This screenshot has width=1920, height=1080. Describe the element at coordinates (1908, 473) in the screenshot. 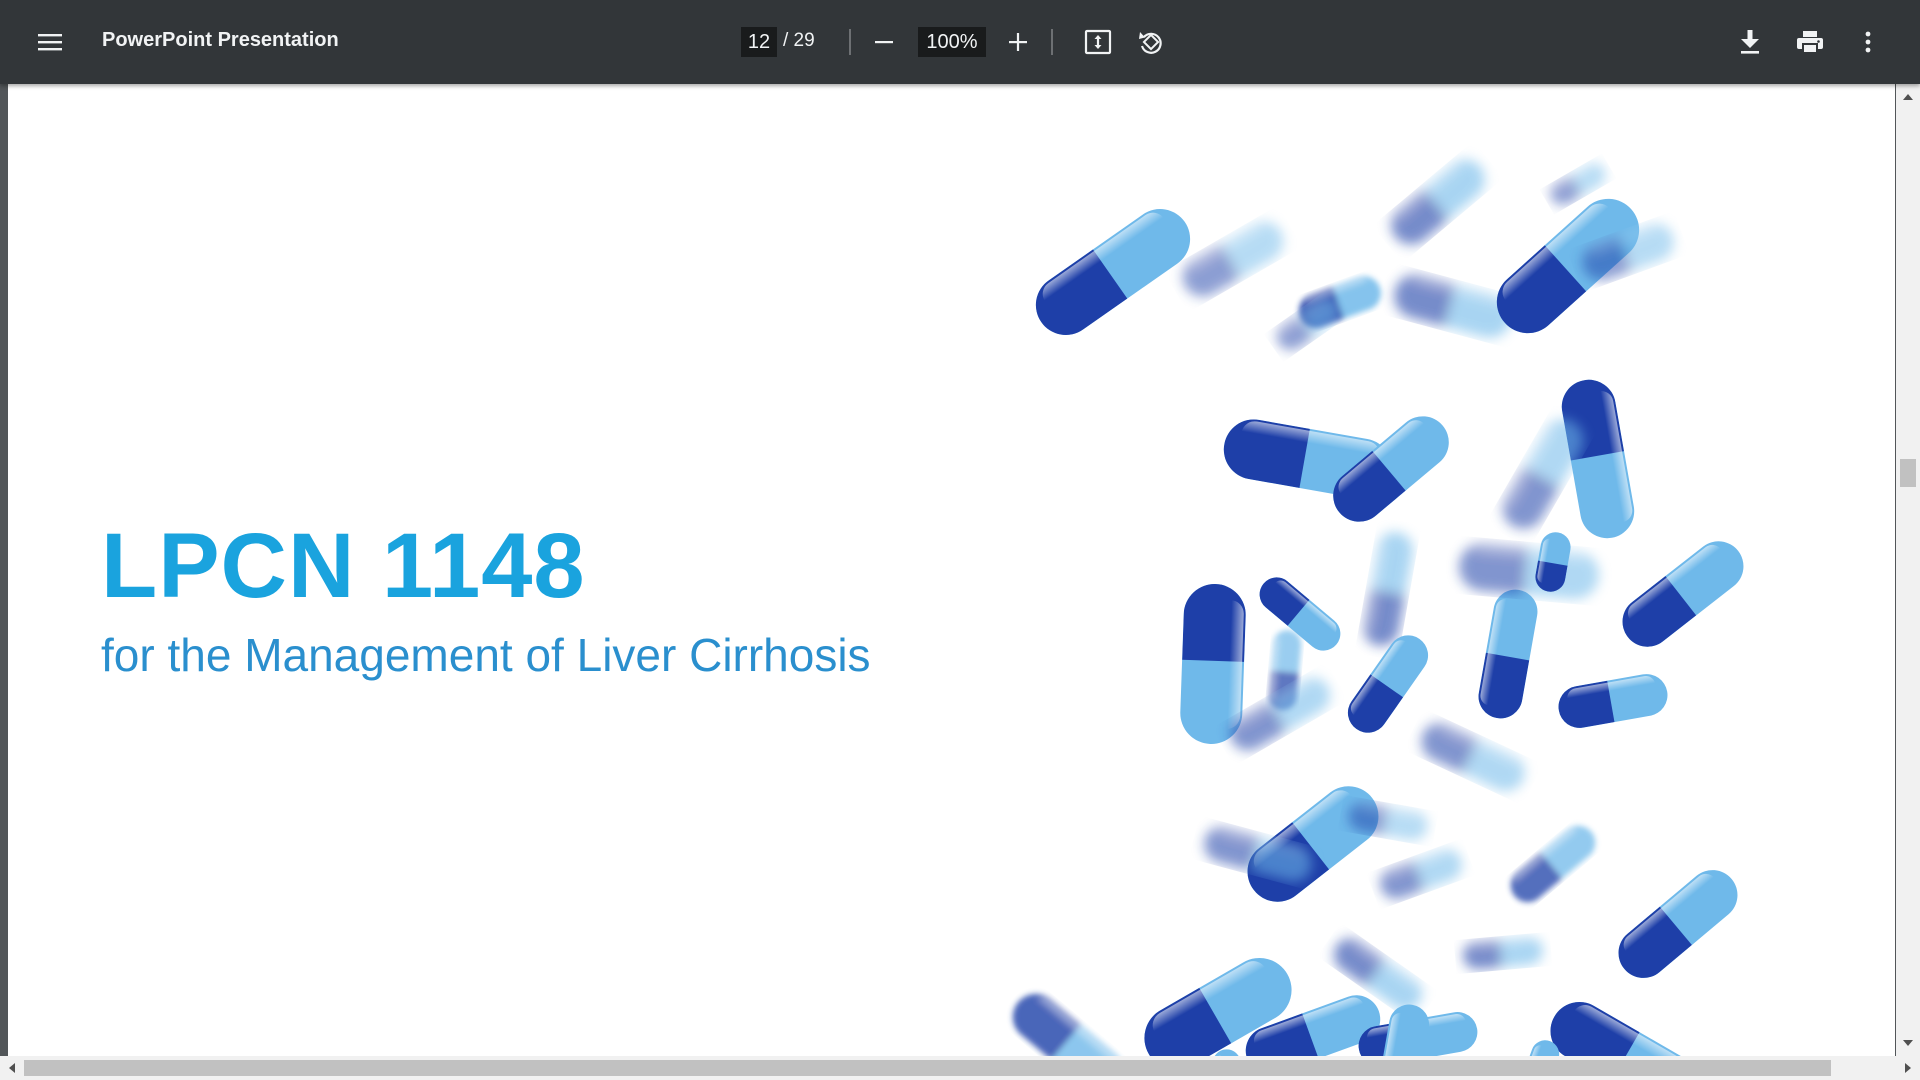

I see `vertical-scroll-thumb` at that location.